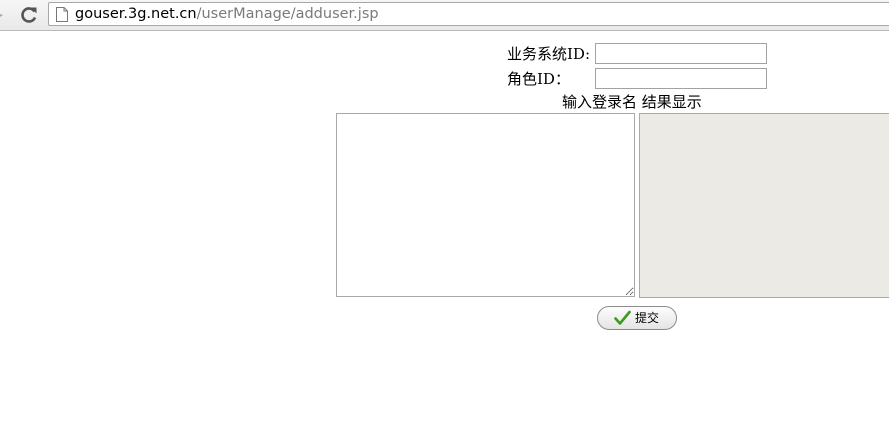  Describe the element at coordinates (647, 318) in the screenshot. I see `submit-label: 提交` at that location.